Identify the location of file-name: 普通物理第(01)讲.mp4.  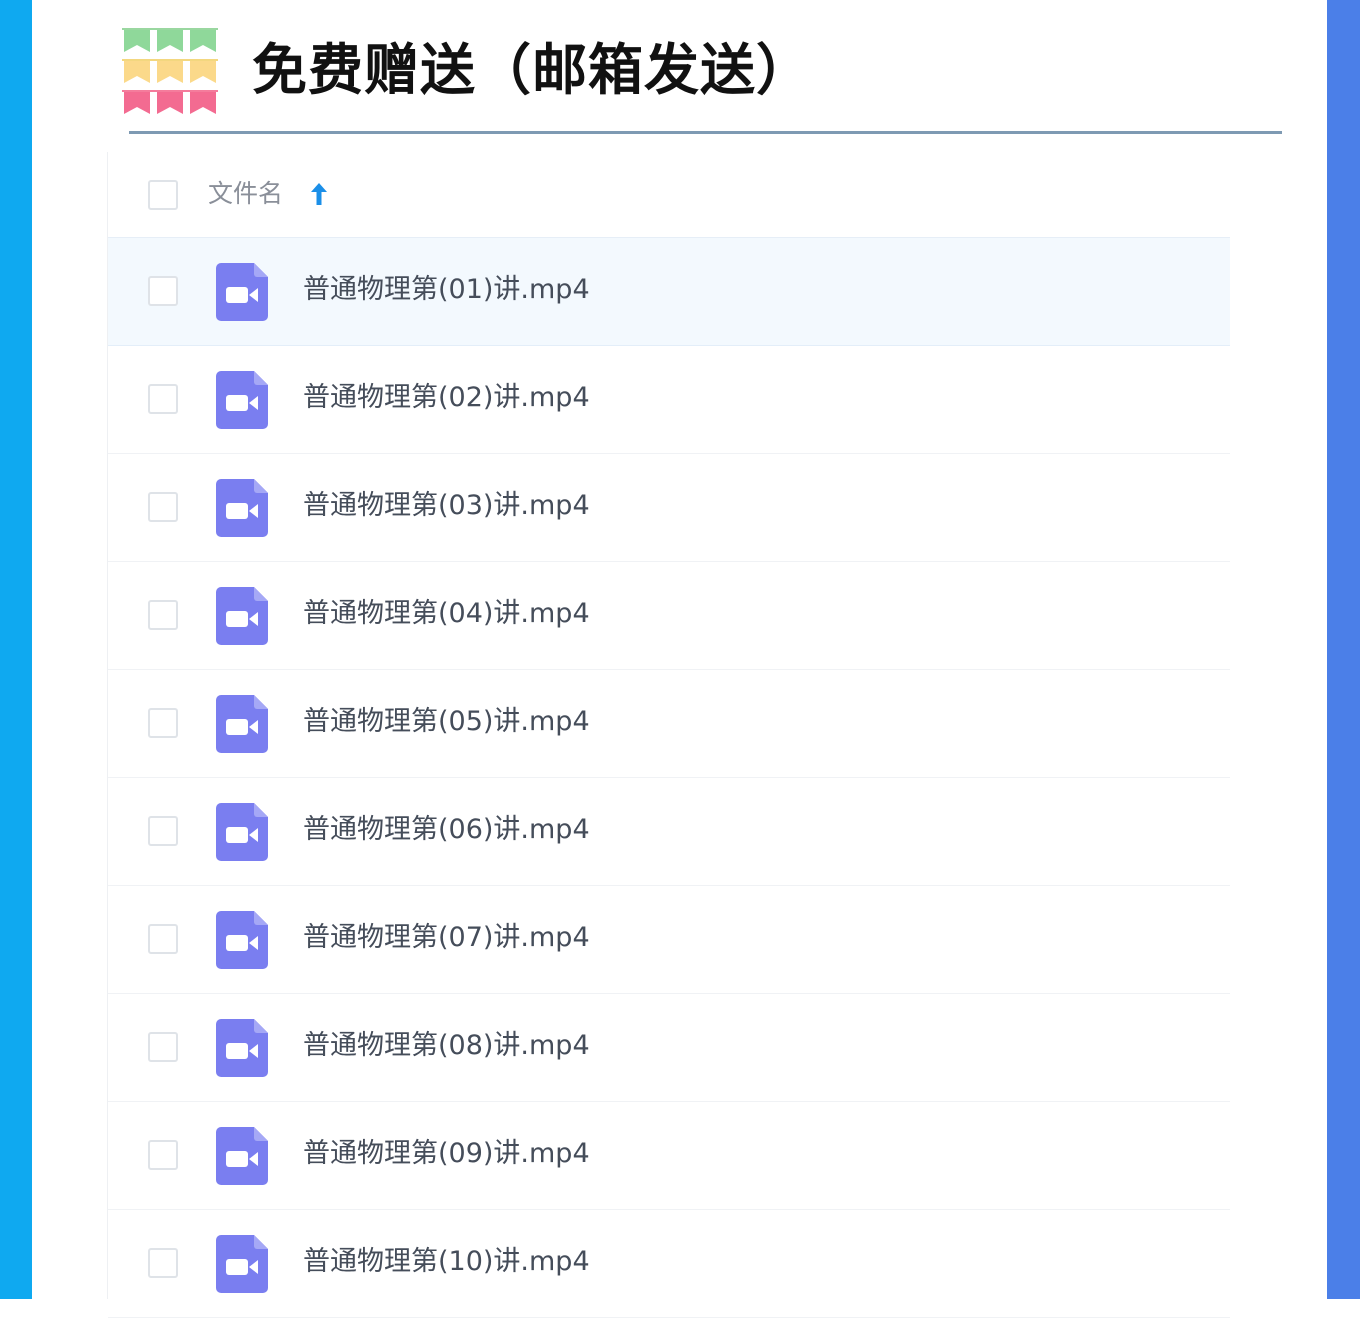
(446, 289).